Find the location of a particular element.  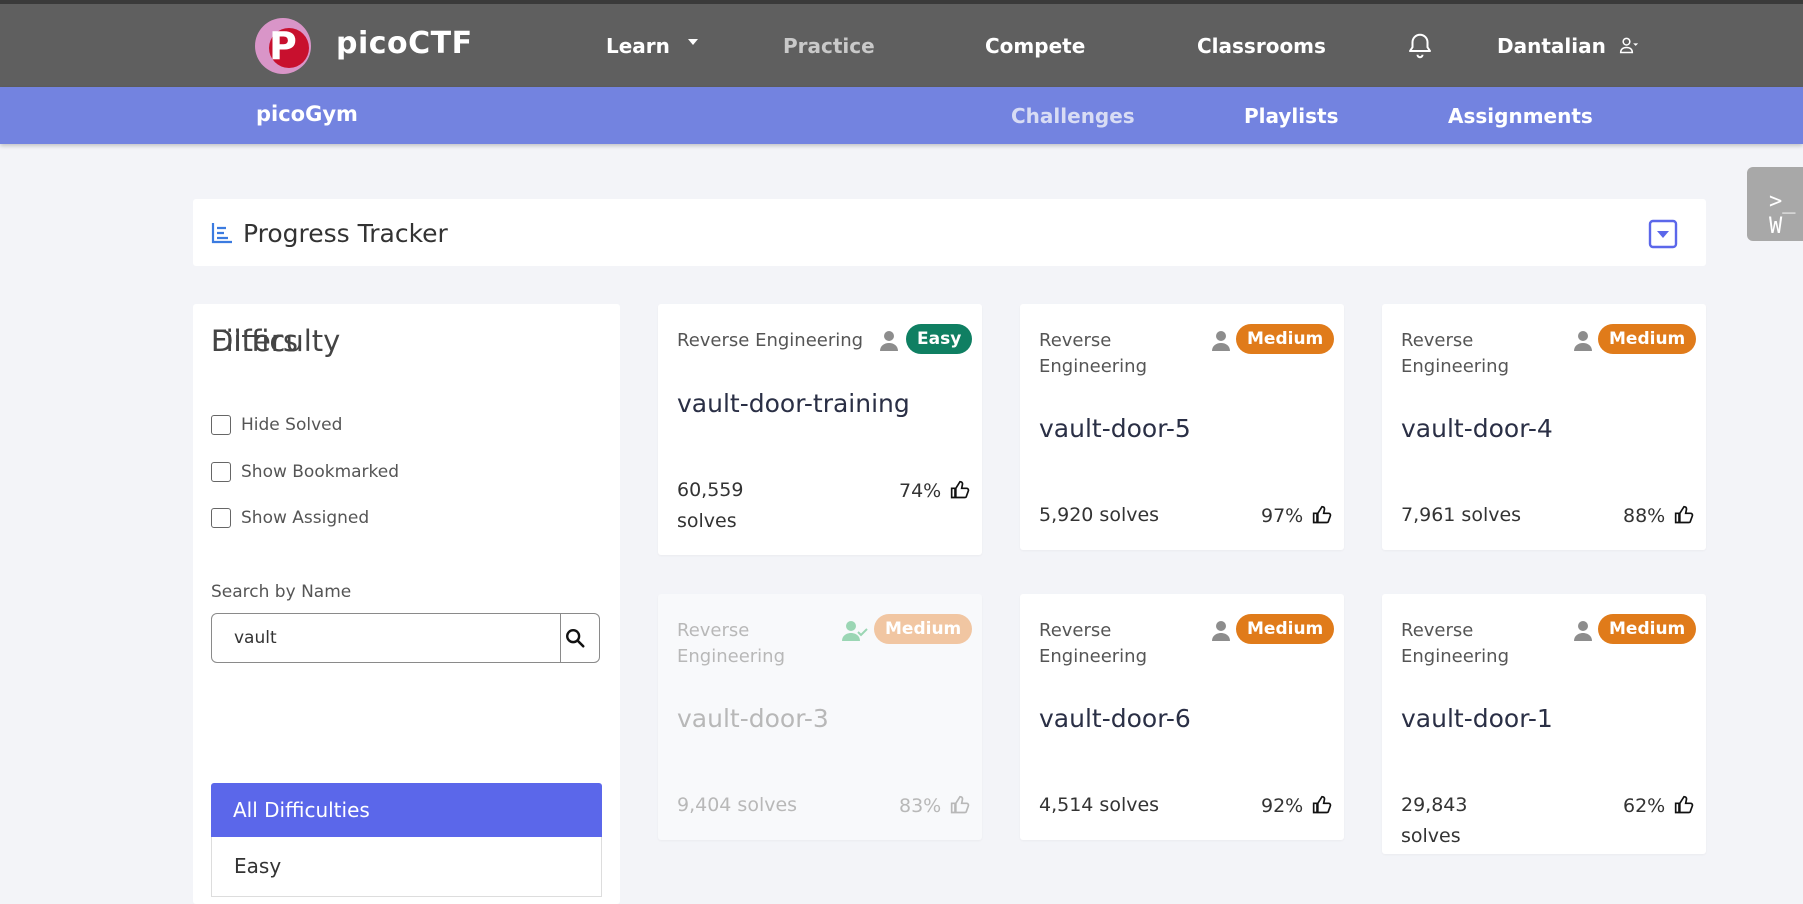

challenge-name: vault-door-4 is located at coordinates (1477, 428).